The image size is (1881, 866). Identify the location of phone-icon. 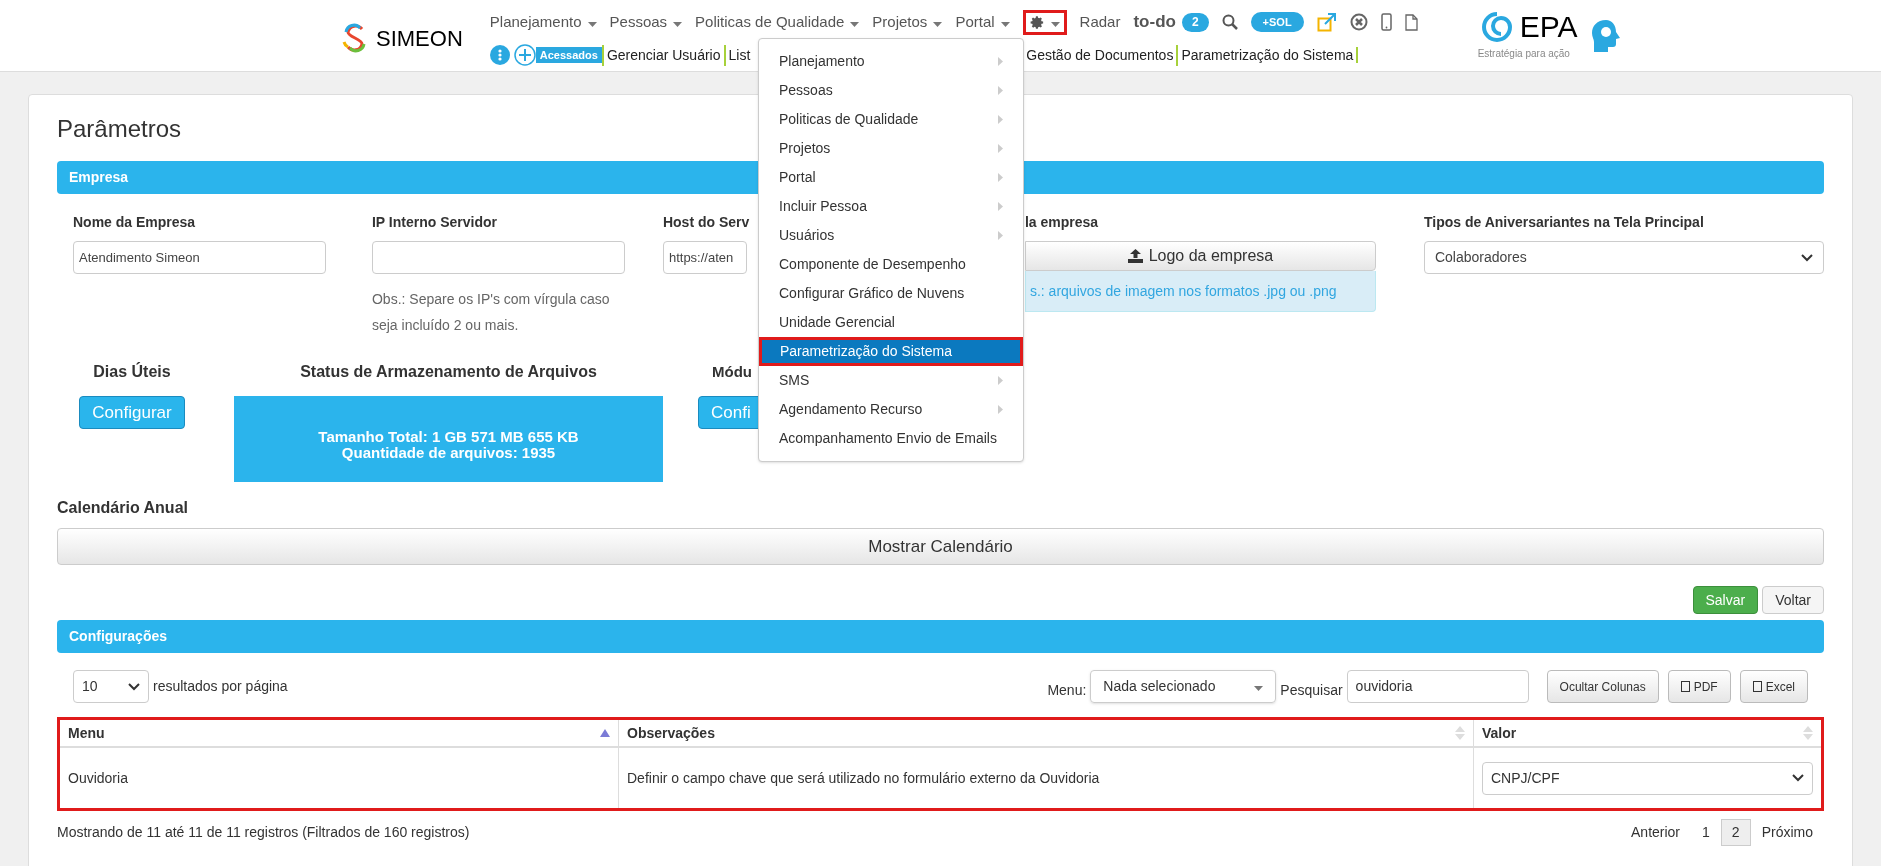
(1386, 22).